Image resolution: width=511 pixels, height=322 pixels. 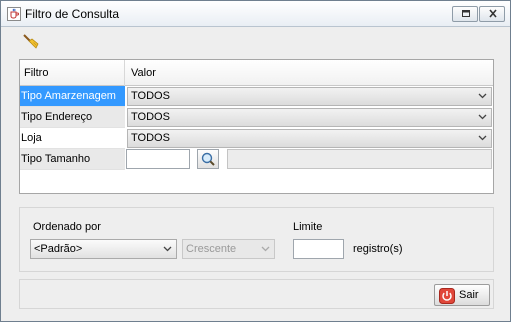 I want to click on table-row: Tipo Amarzenagem TODOS, so click(x=256, y=96).